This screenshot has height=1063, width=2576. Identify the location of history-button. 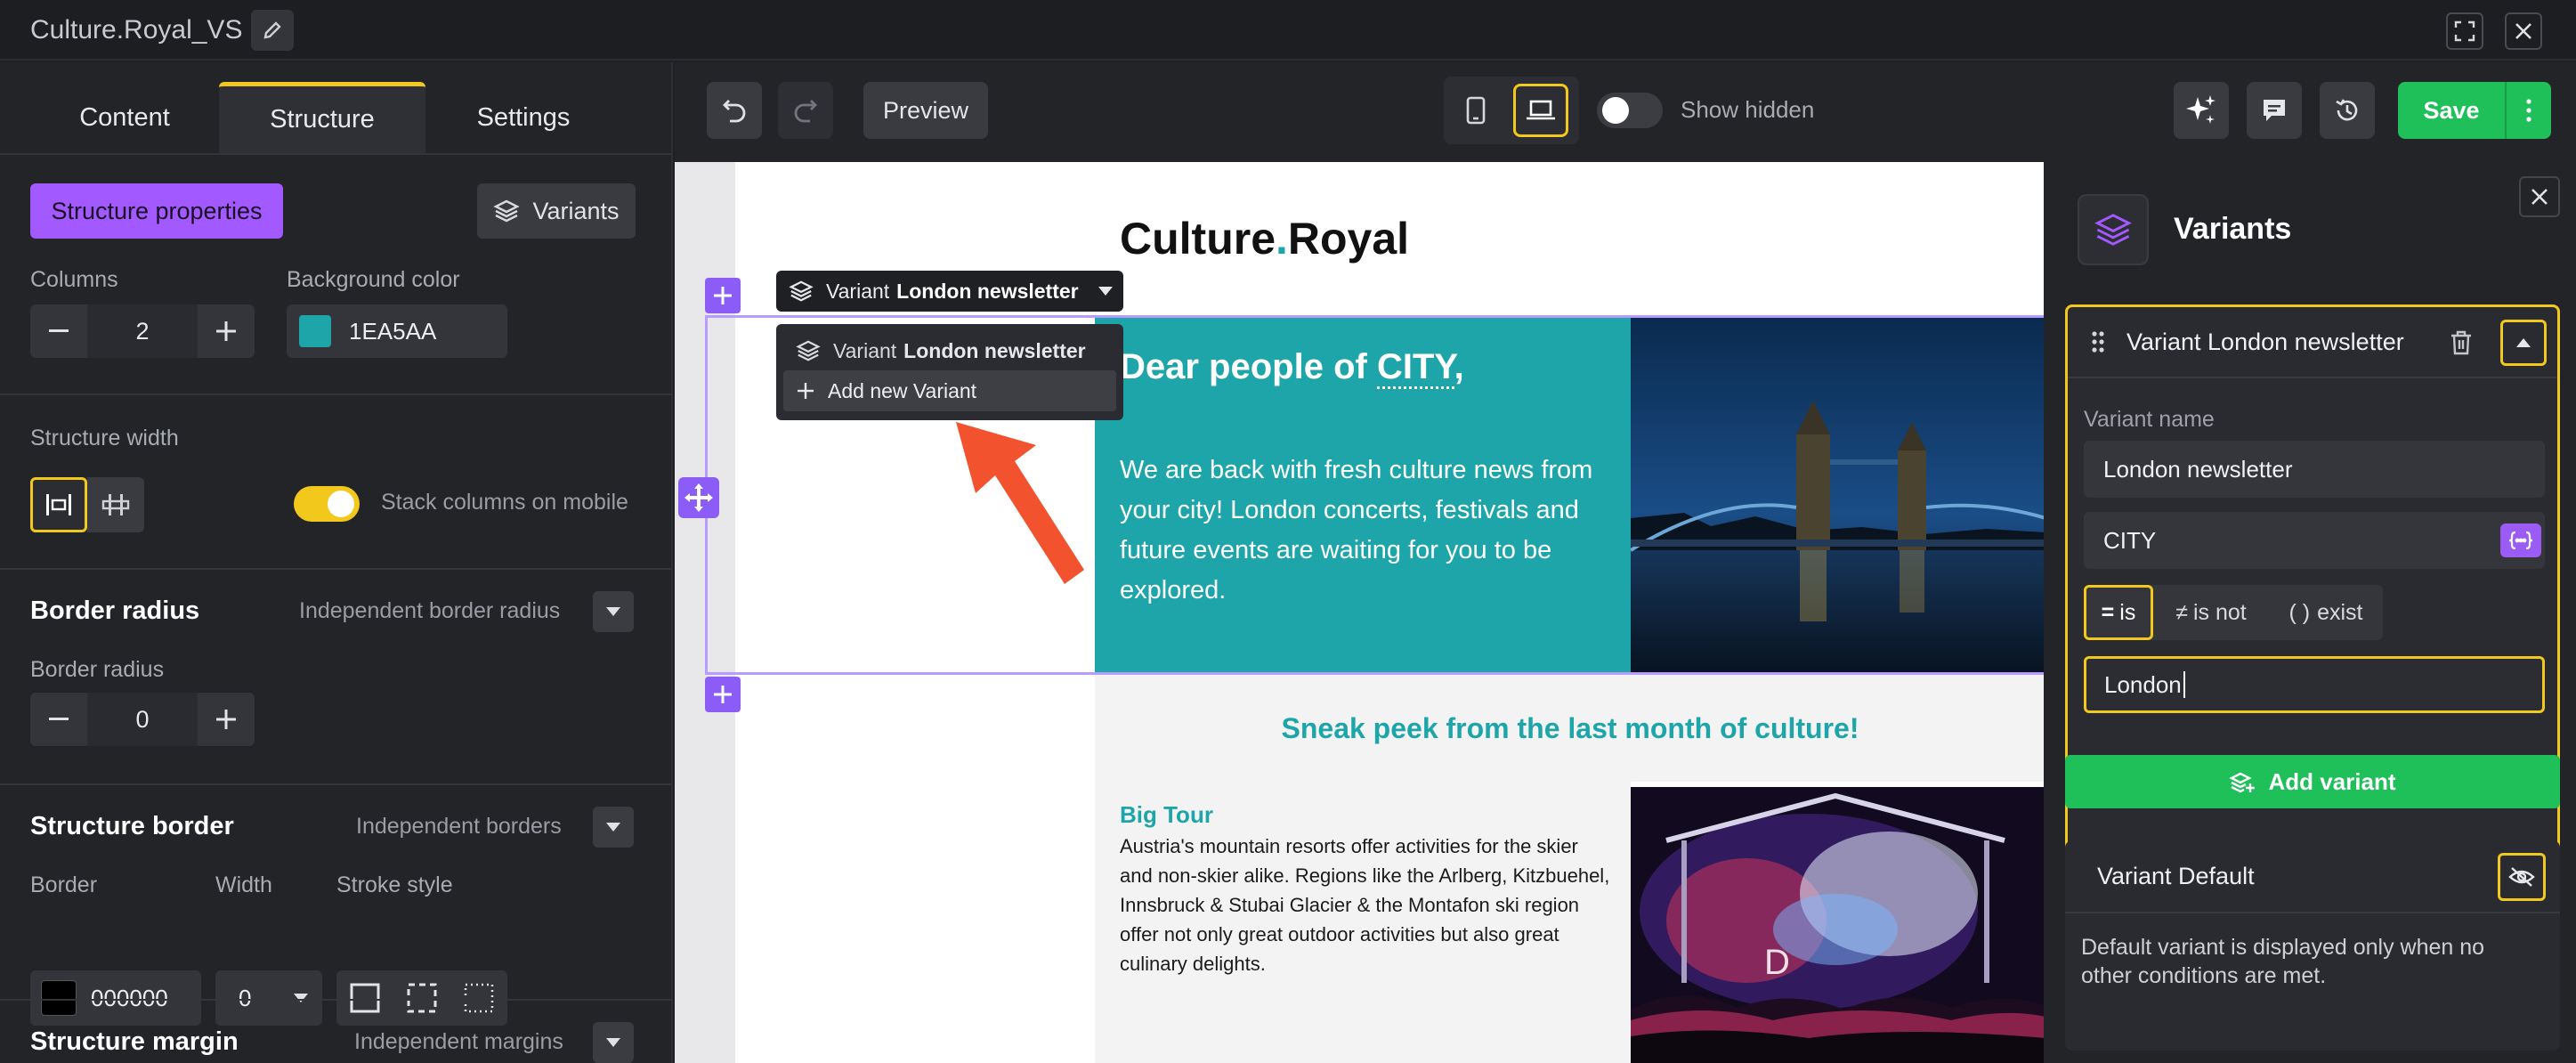
(2347, 110).